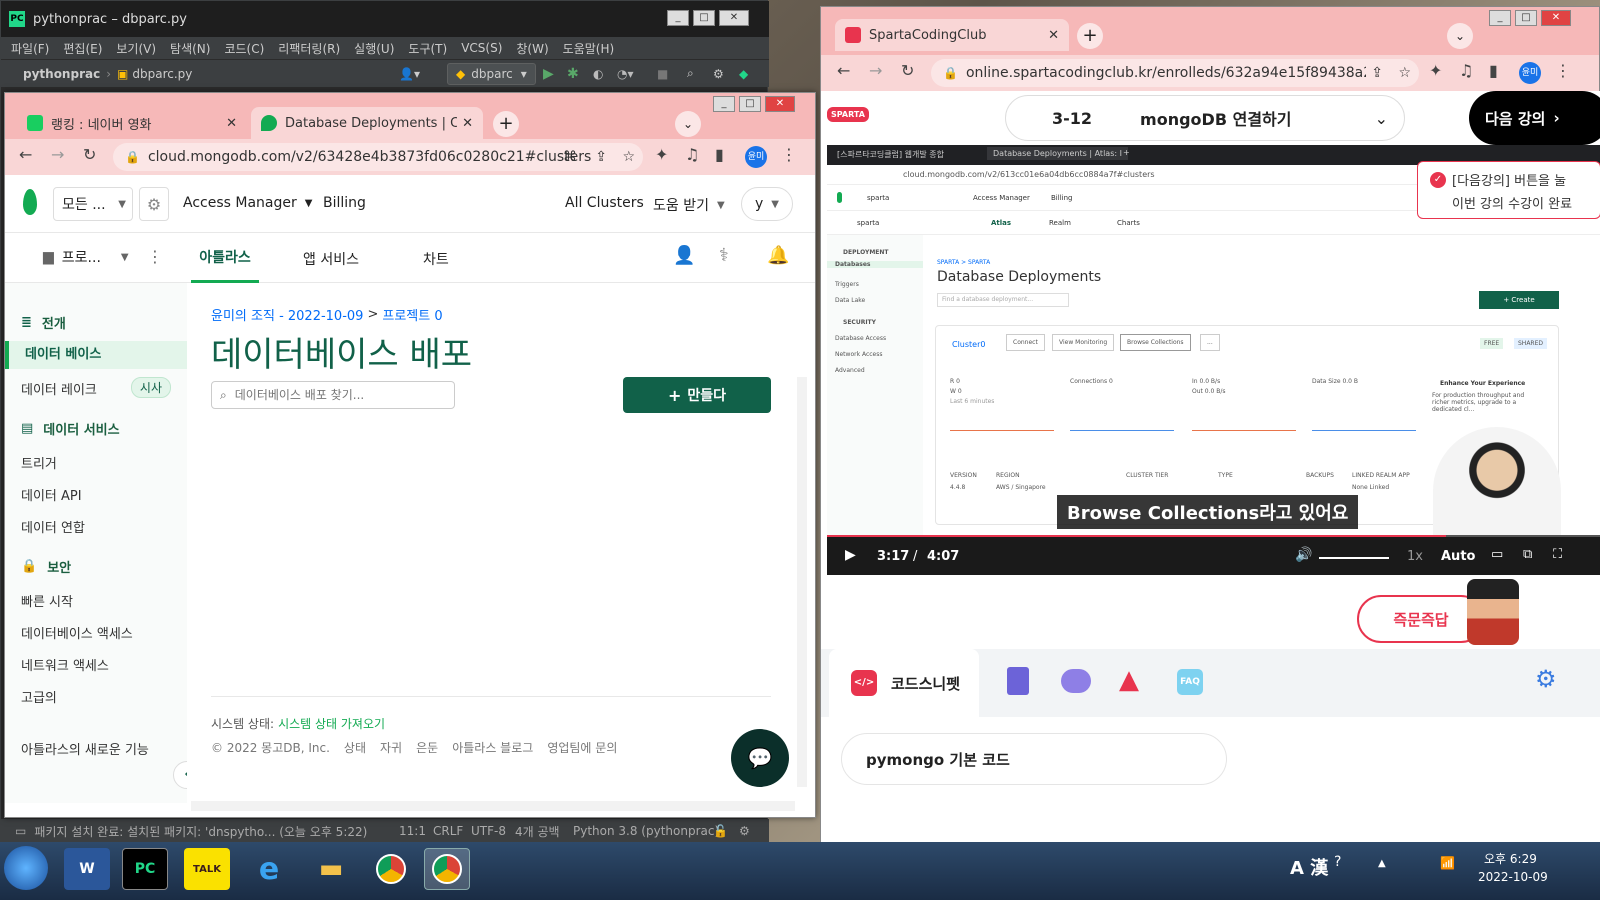 This screenshot has width=1600, height=900. I want to click on volume-icon: 🔊, so click(1303, 555).